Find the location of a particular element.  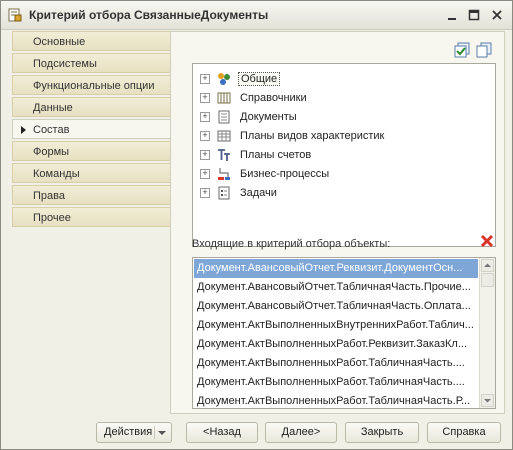

back-button: <Назад is located at coordinates (222, 432).